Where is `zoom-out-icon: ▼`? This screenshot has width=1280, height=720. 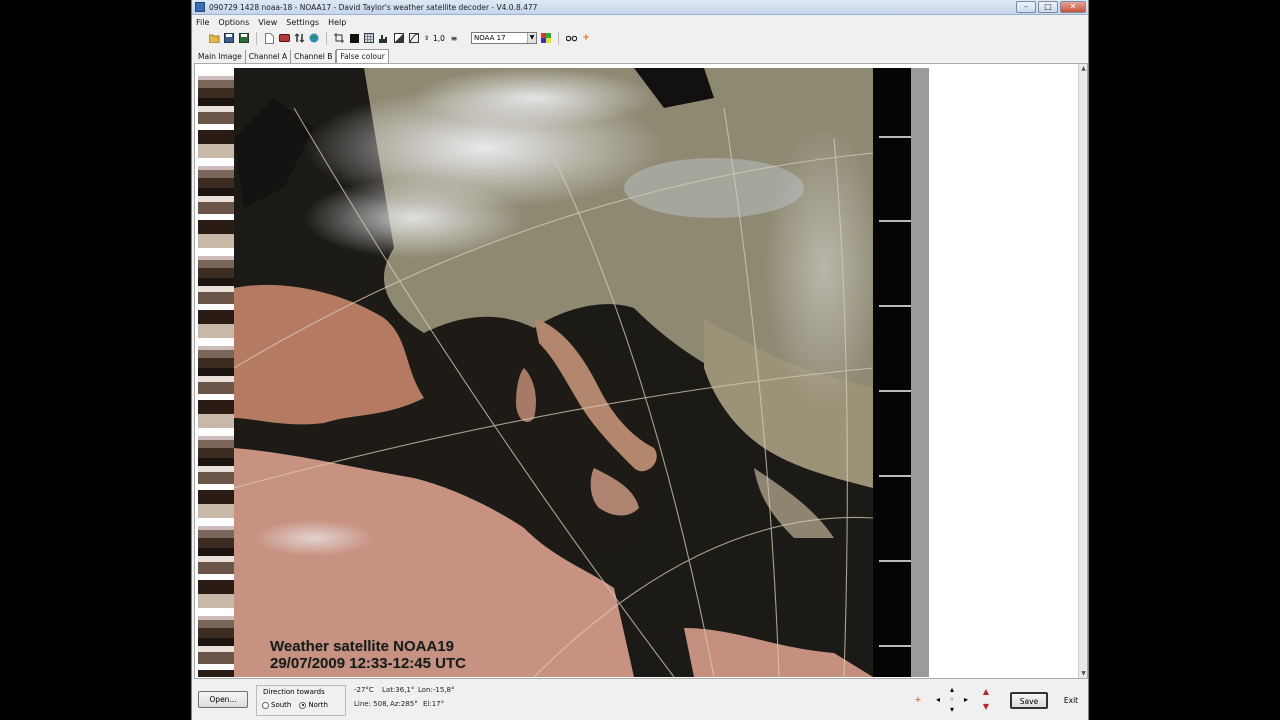
zoom-out-icon: ▼ is located at coordinates (986, 707).